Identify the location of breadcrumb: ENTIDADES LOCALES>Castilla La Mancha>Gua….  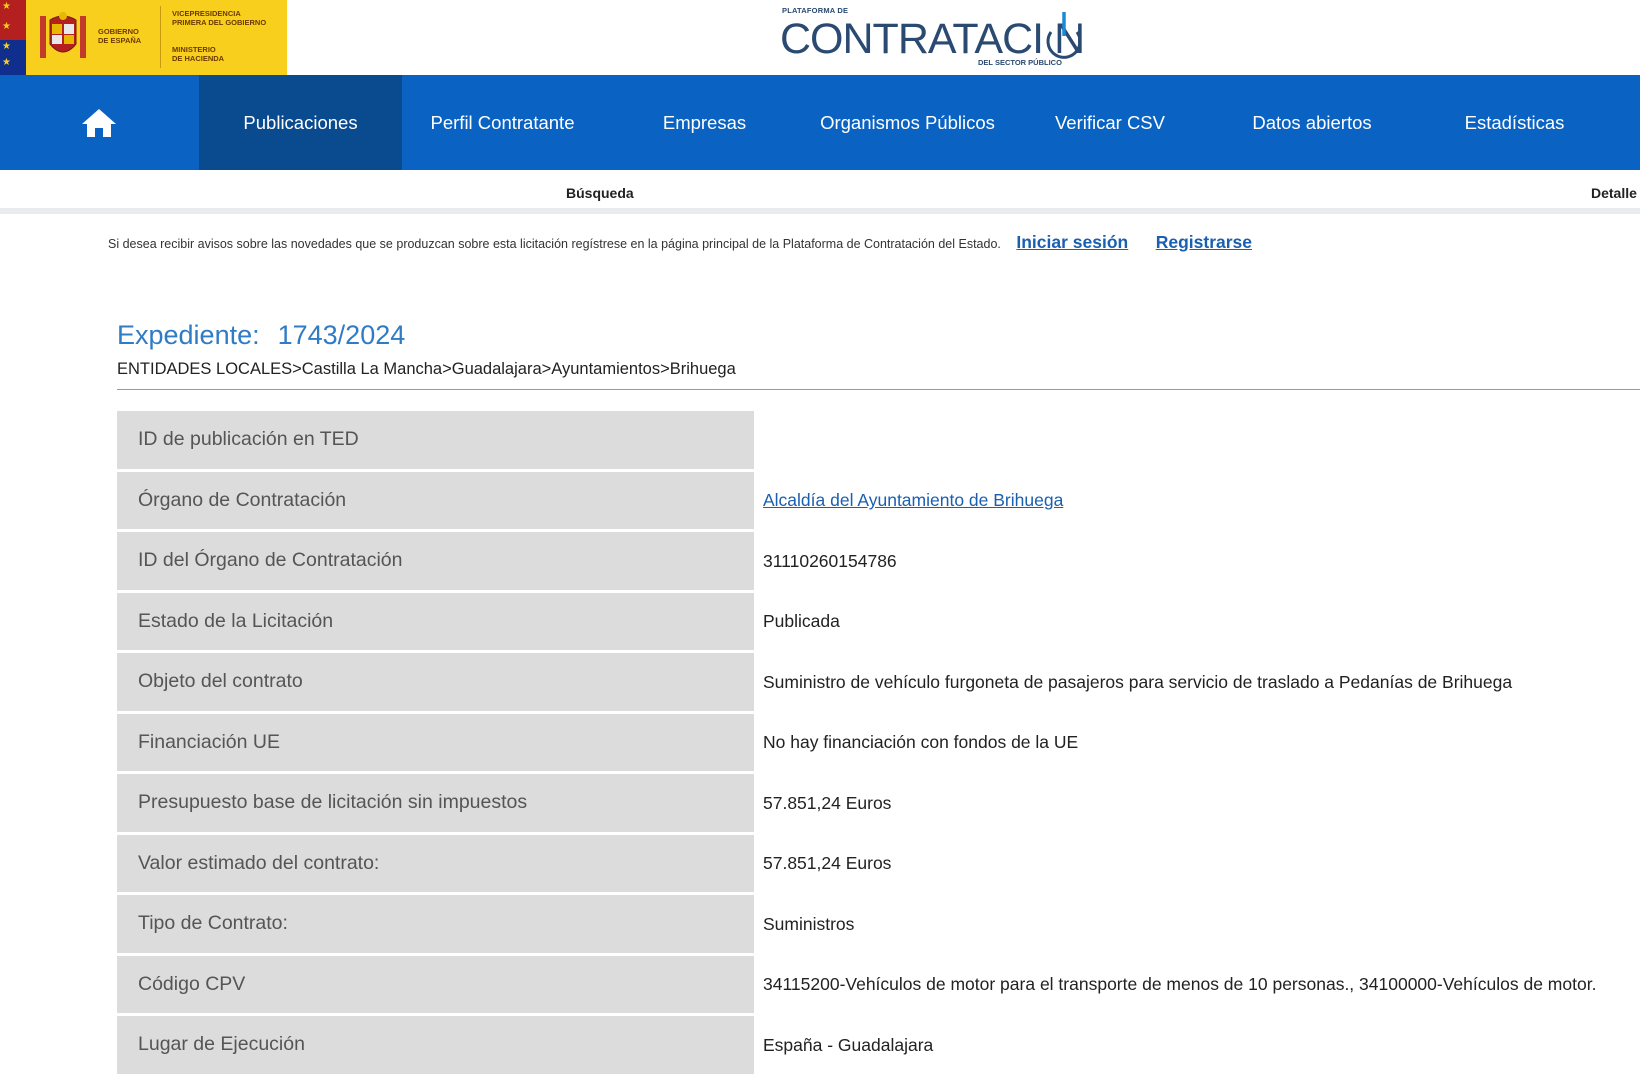
(426, 369).